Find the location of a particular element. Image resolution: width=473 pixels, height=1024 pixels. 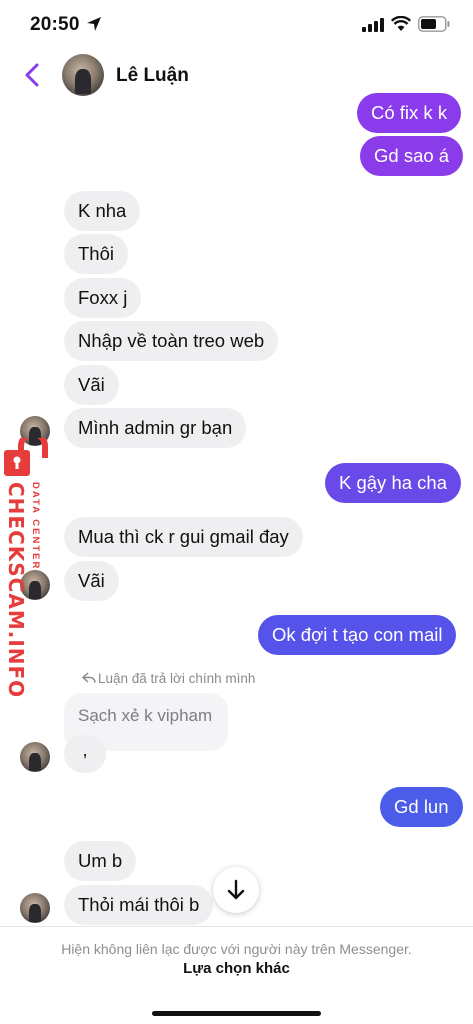

message-bubble-outgoing: Gd sao á is located at coordinates (412, 156).